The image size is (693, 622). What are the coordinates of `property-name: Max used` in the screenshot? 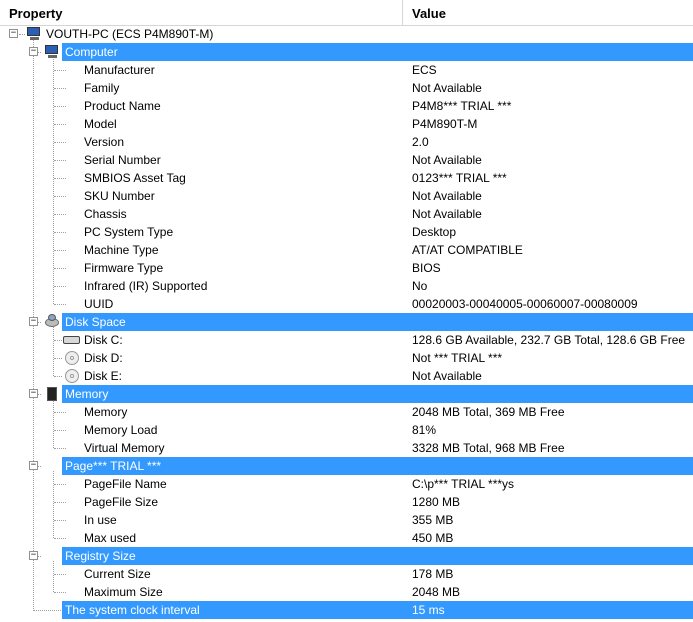 It's located at (110, 538).